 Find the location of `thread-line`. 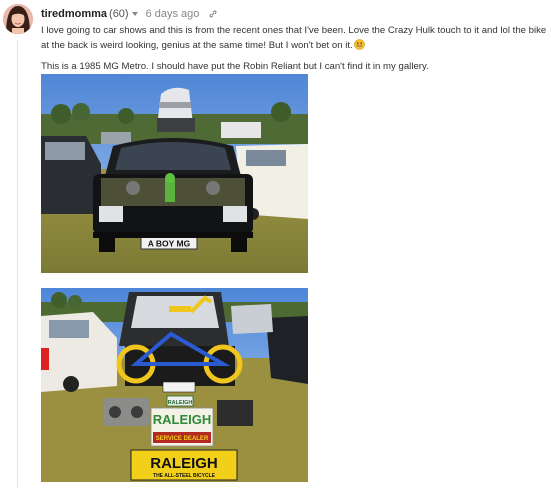

thread-line is located at coordinates (17, 264).